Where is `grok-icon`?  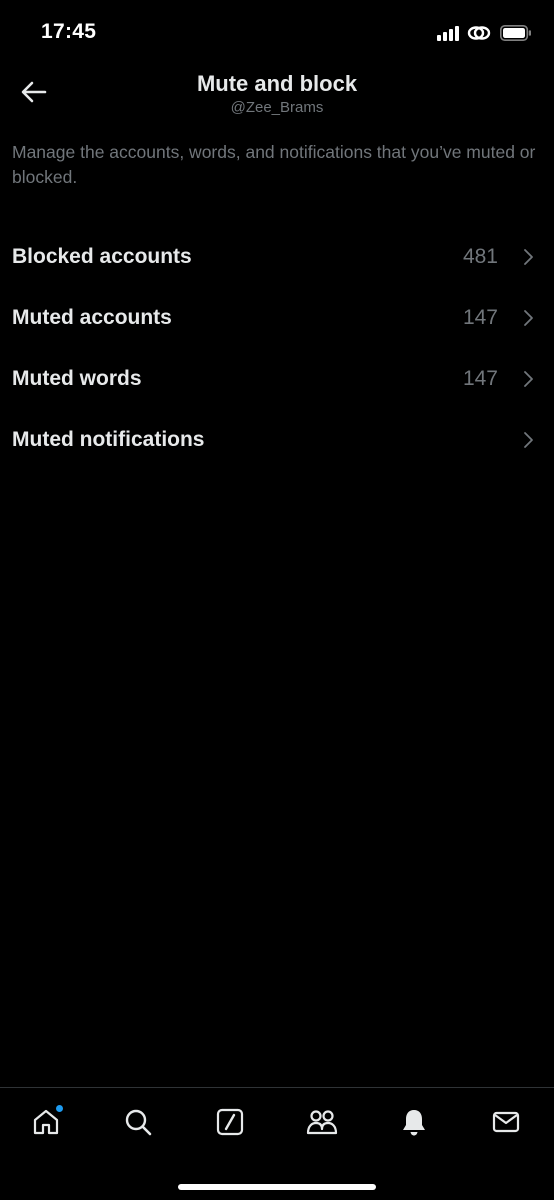 grok-icon is located at coordinates (230, 1124).